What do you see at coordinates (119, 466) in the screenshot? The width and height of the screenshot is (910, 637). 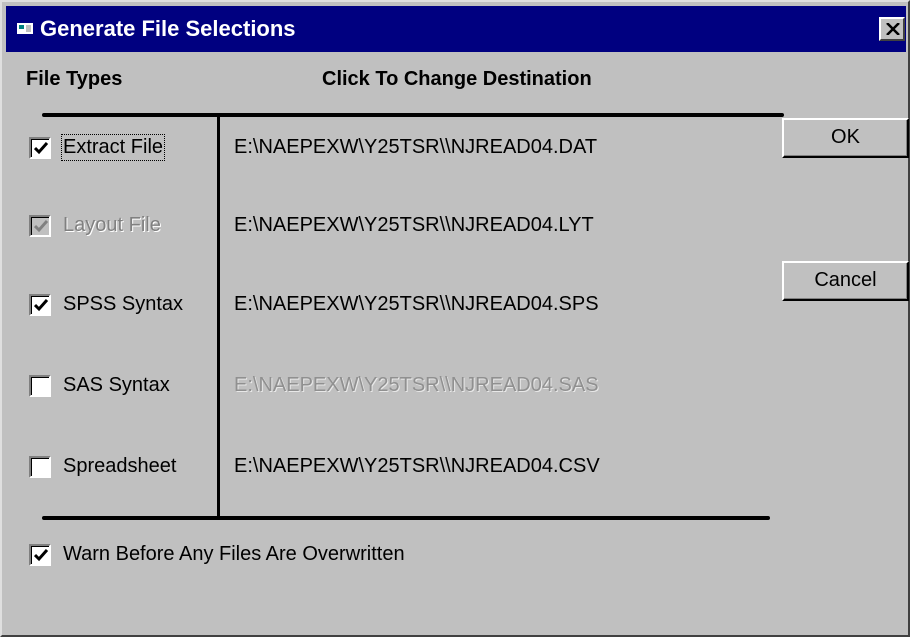 I see `file-type-label: Spreadsheet` at bounding box center [119, 466].